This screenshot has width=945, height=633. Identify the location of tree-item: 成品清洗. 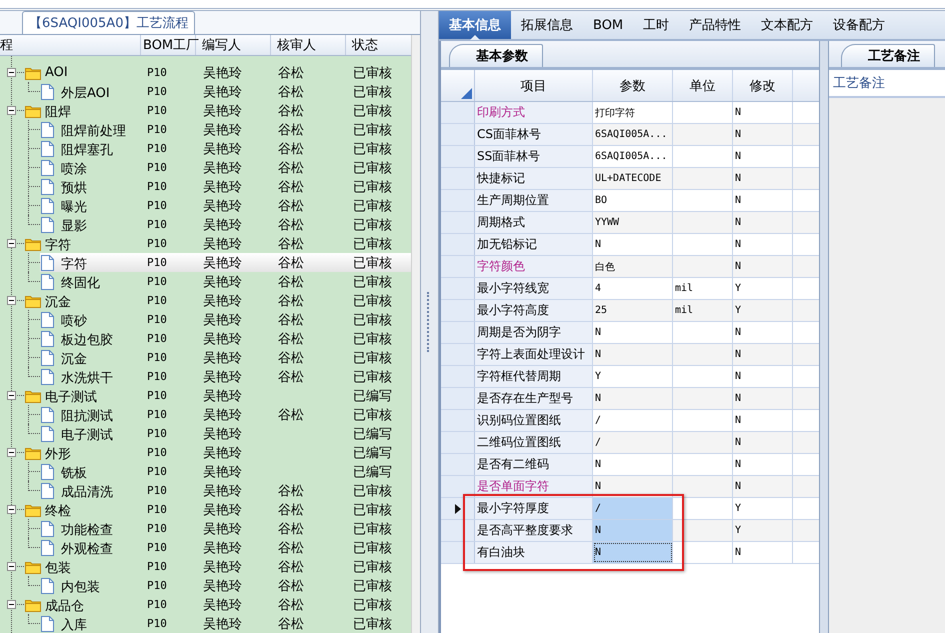
(87, 492).